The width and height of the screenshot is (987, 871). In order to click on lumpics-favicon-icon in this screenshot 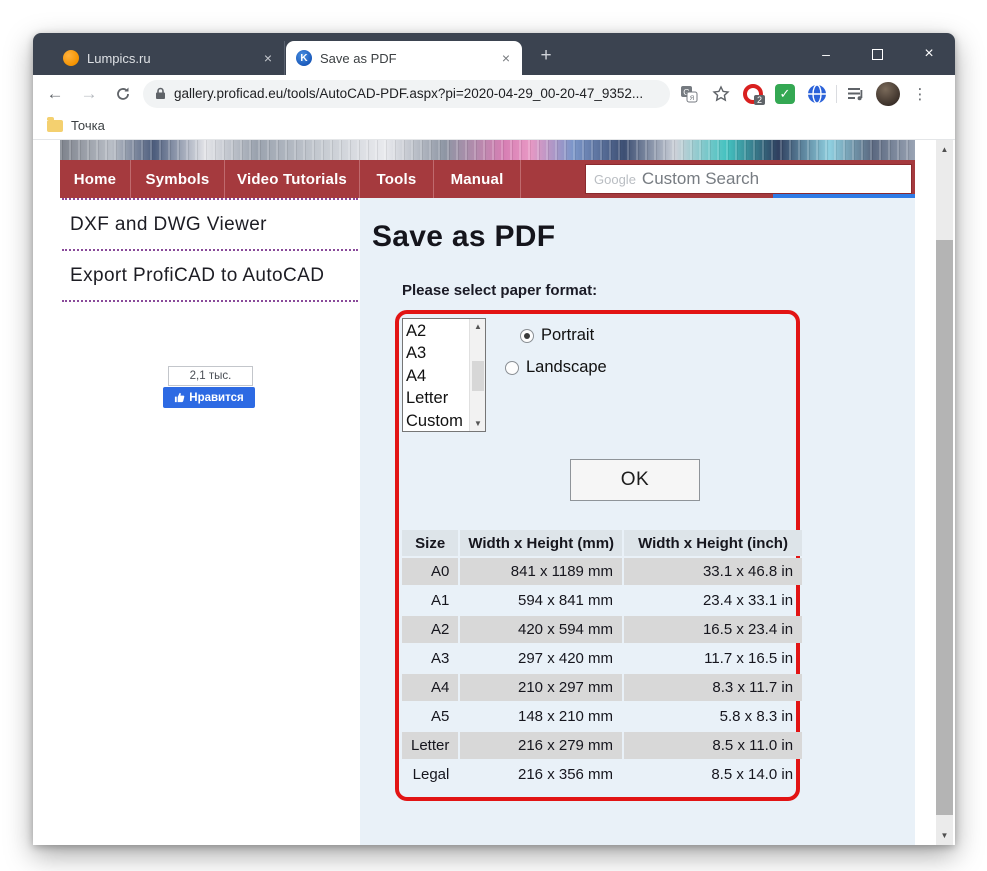, I will do `click(71, 58)`.